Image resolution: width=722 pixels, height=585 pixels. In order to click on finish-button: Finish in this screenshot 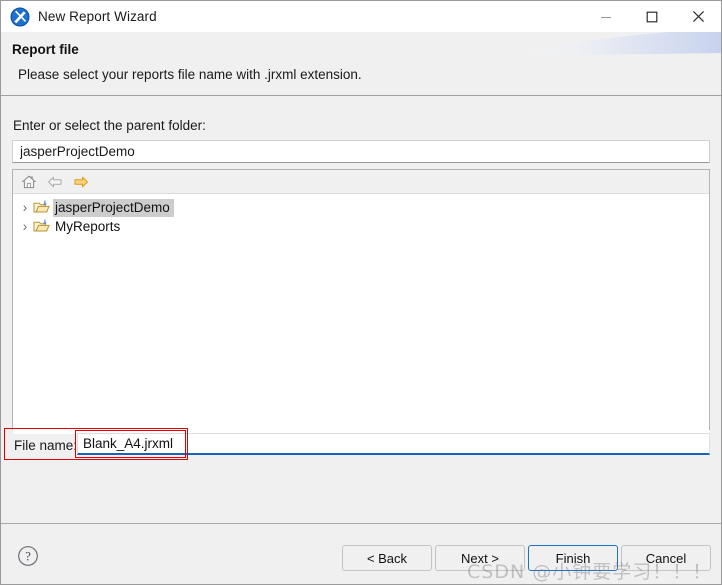, I will do `click(573, 558)`.